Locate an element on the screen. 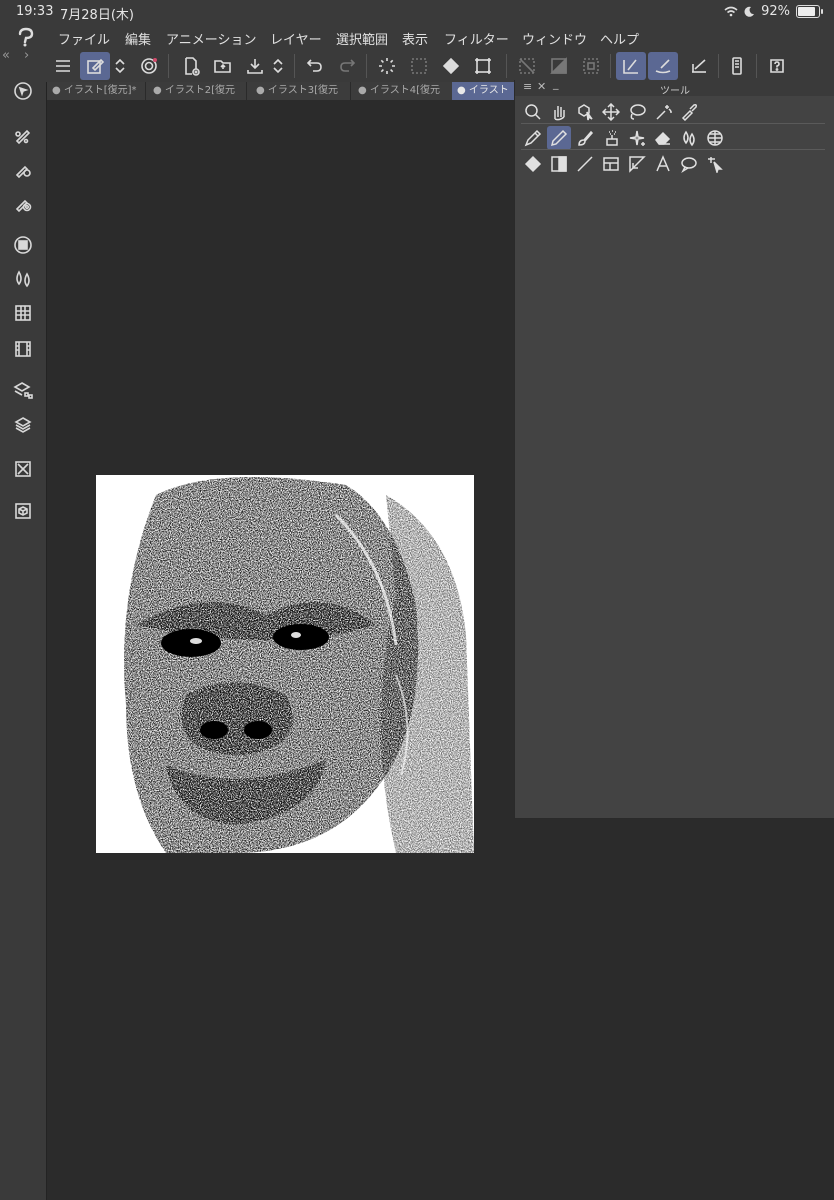 This screenshot has height=1200, width=834. companion-mode-icon is located at coordinates (149, 66).